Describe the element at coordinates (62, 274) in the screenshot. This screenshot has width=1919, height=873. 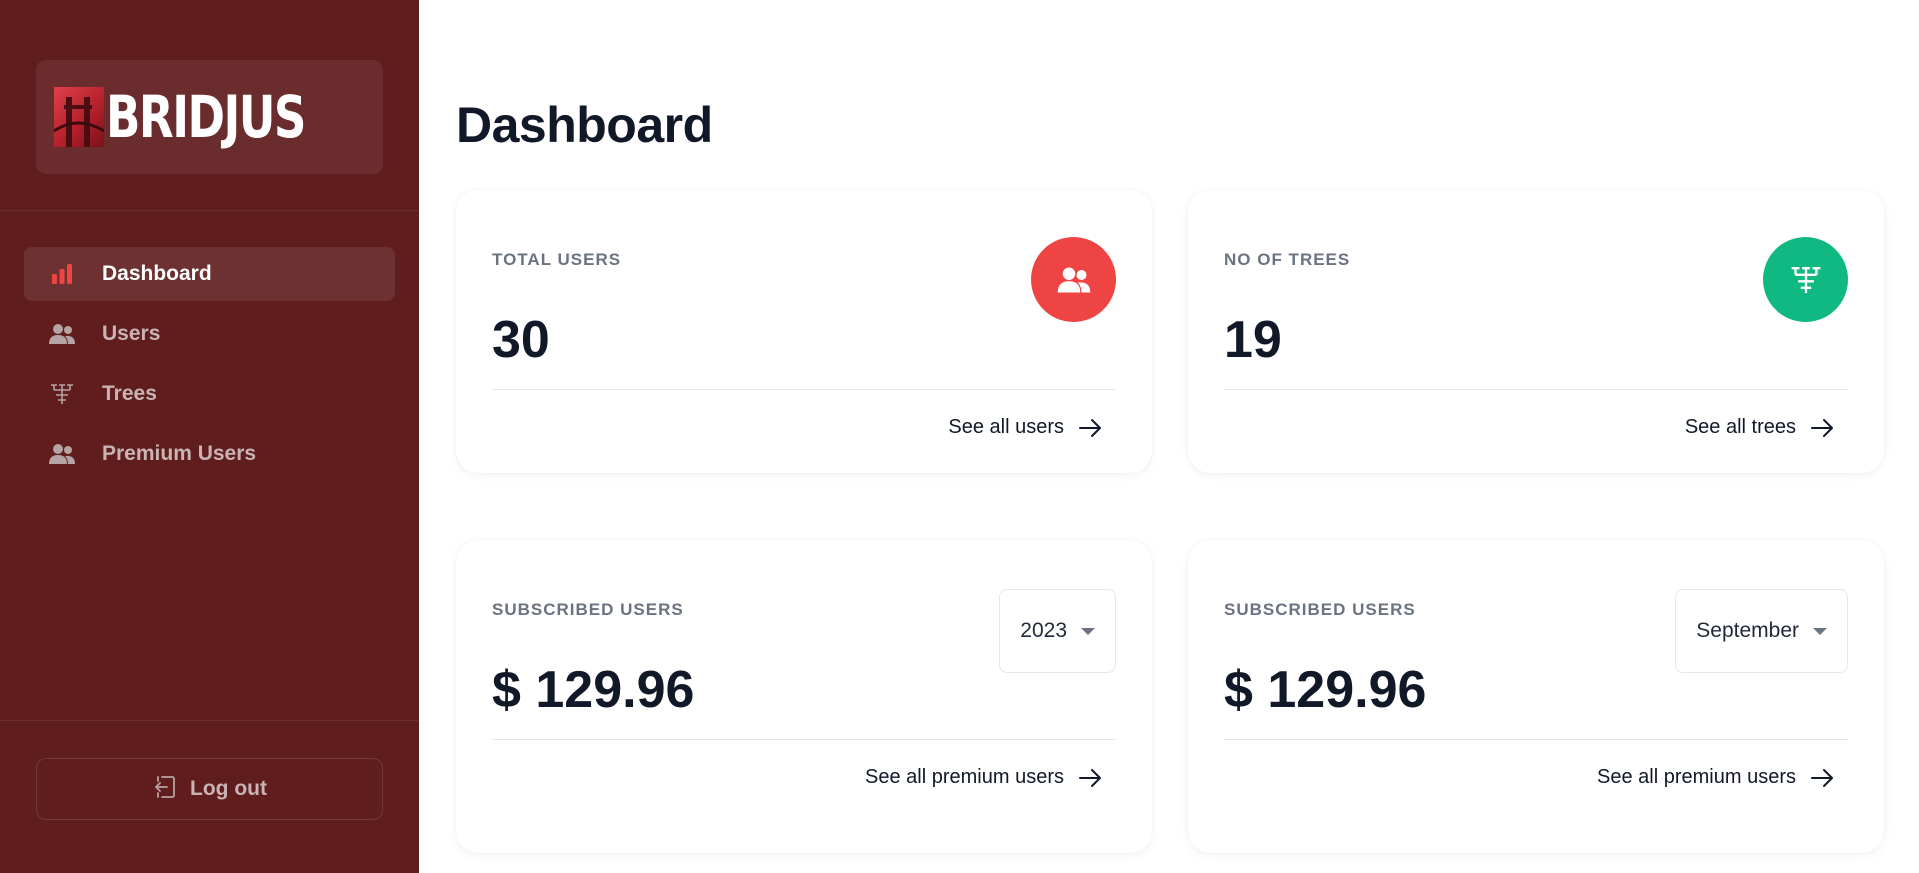
I see `bar-chart-icon` at that location.